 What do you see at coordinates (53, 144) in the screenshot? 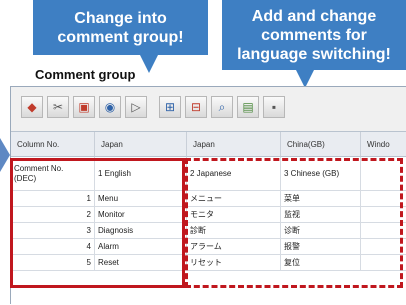
I see `column-header-column-no: Column No.` at bounding box center [53, 144].